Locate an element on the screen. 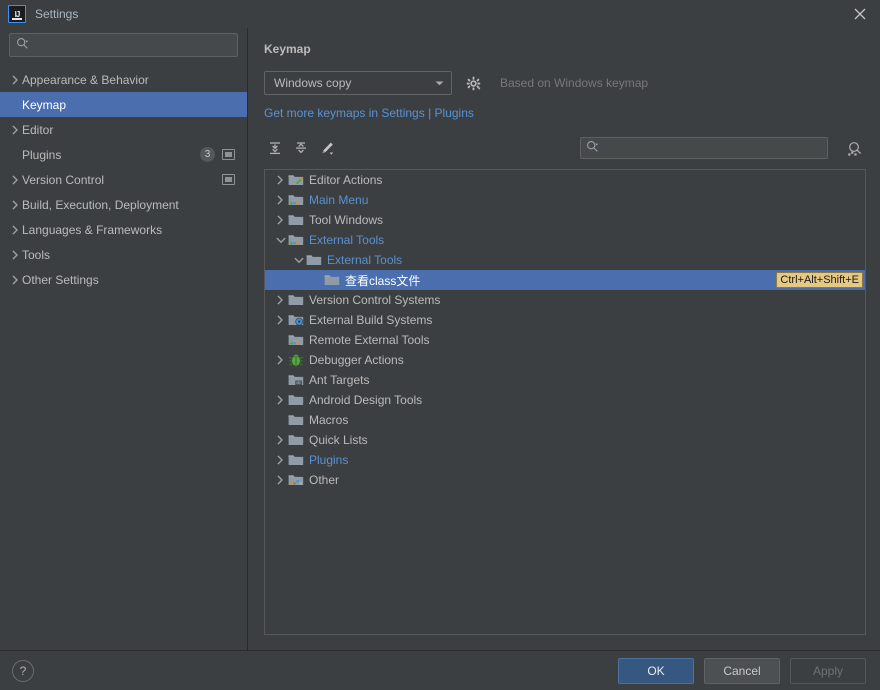  find-by-shortcut-icon is located at coordinates (854, 148).